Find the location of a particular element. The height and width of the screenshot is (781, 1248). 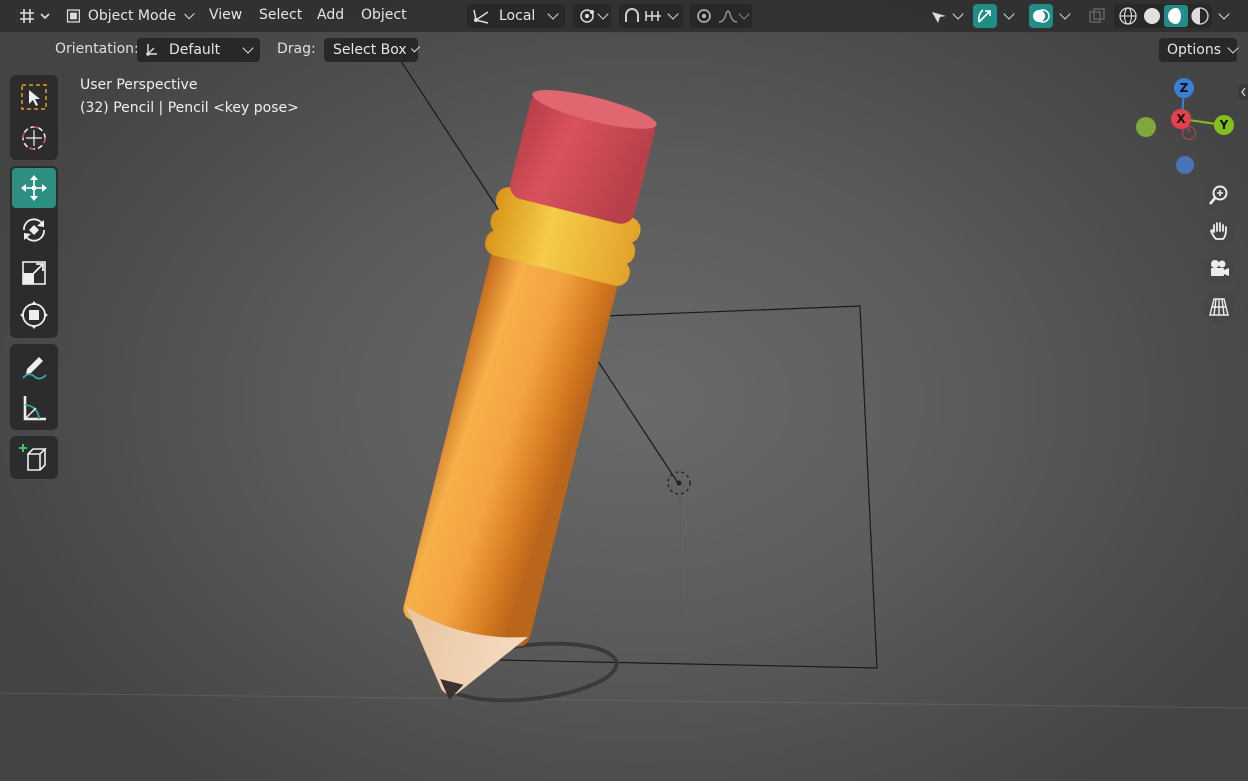

orientation-dropdown: Default is located at coordinates (198, 50).